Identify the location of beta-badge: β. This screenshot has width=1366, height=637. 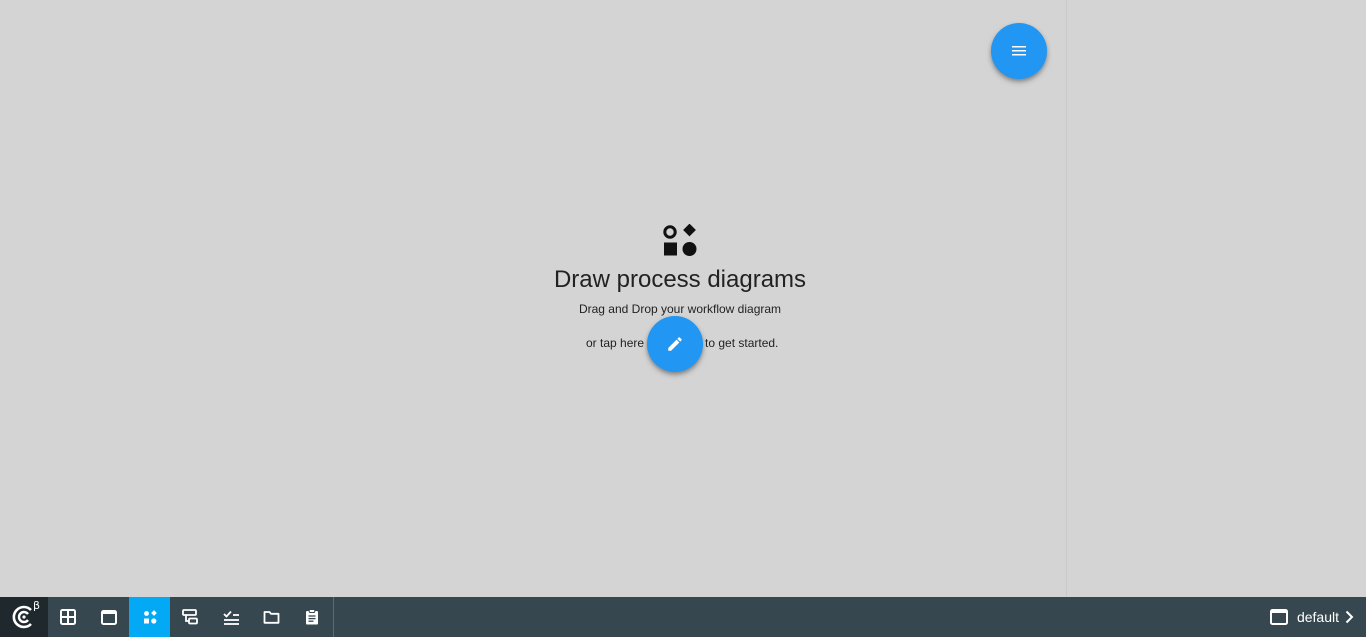
(36, 605).